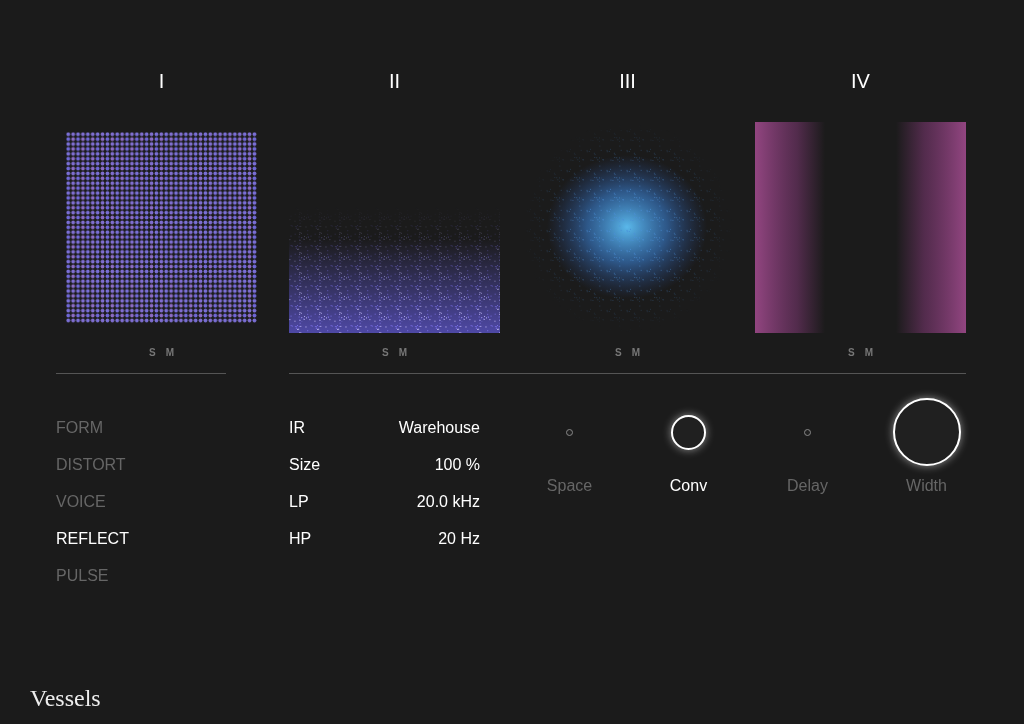 The height and width of the screenshot is (724, 1024). What do you see at coordinates (91, 465) in the screenshot?
I see `nav-item: DISTORT` at bounding box center [91, 465].